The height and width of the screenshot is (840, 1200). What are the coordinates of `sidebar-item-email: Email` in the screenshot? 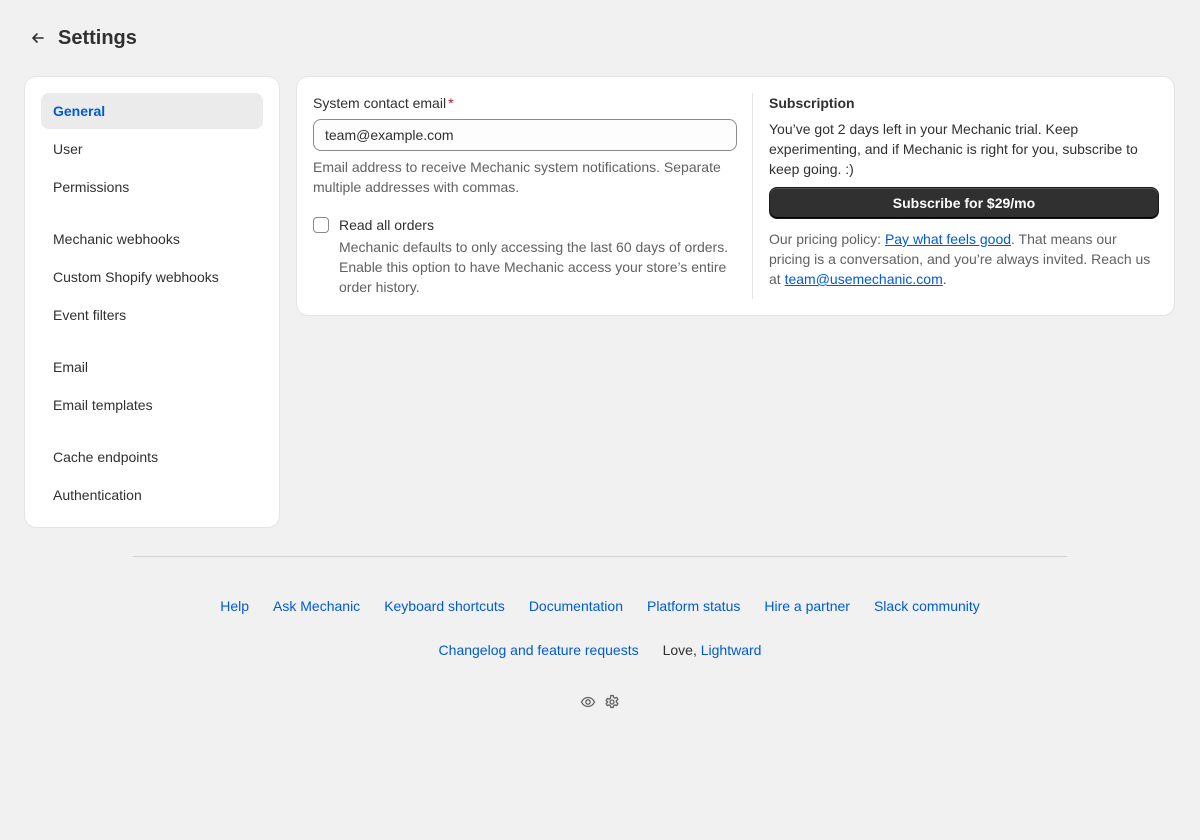 It's located at (152, 367).